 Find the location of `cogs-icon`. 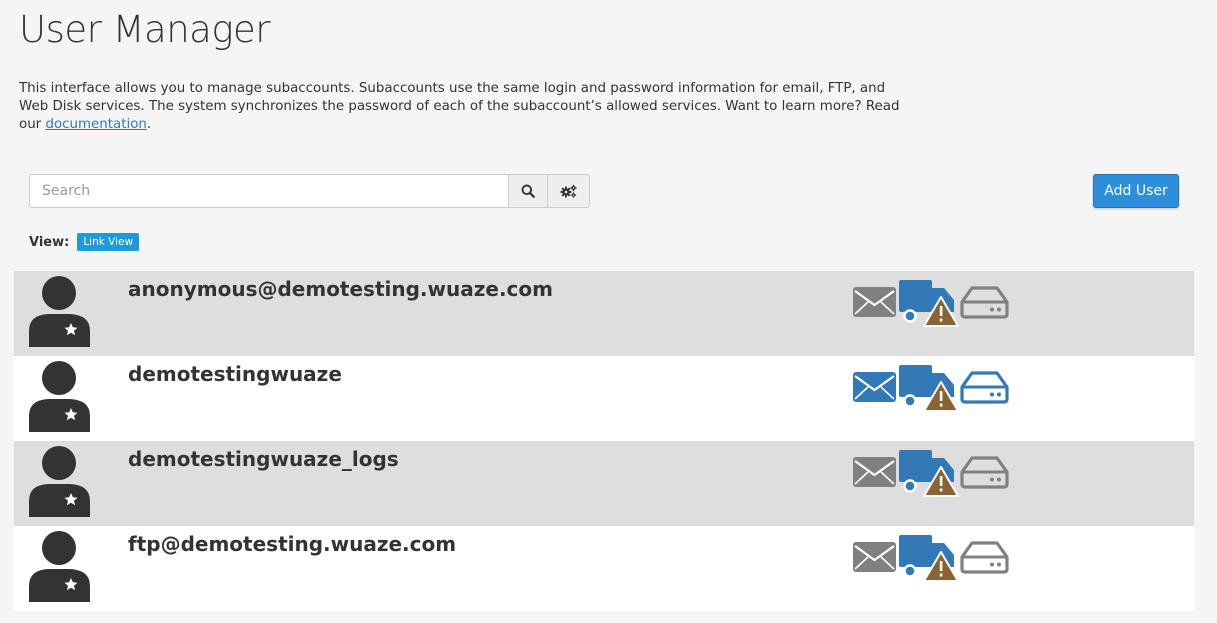

cogs-icon is located at coordinates (568, 191).